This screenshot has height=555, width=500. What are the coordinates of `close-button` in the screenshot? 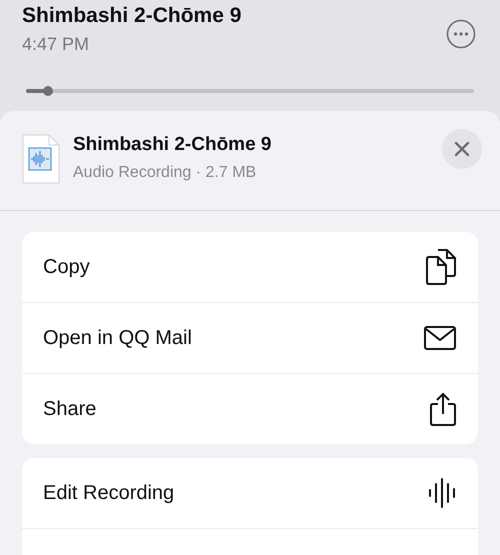 It's located at (462, 149).